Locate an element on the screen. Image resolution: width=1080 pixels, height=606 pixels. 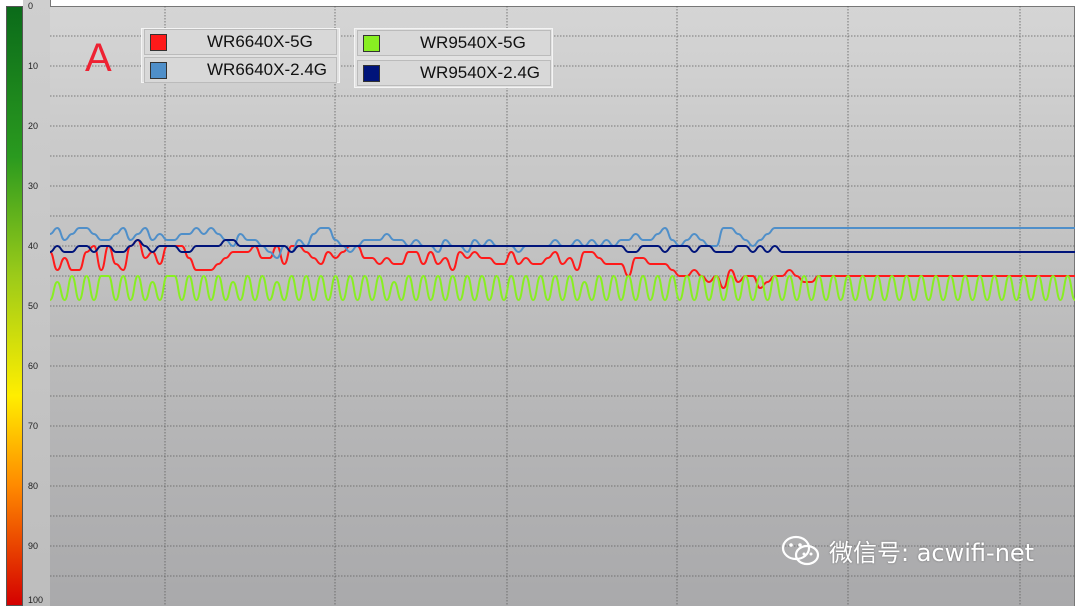
y-tick-label: 60 is located at coordinates (33, 366).